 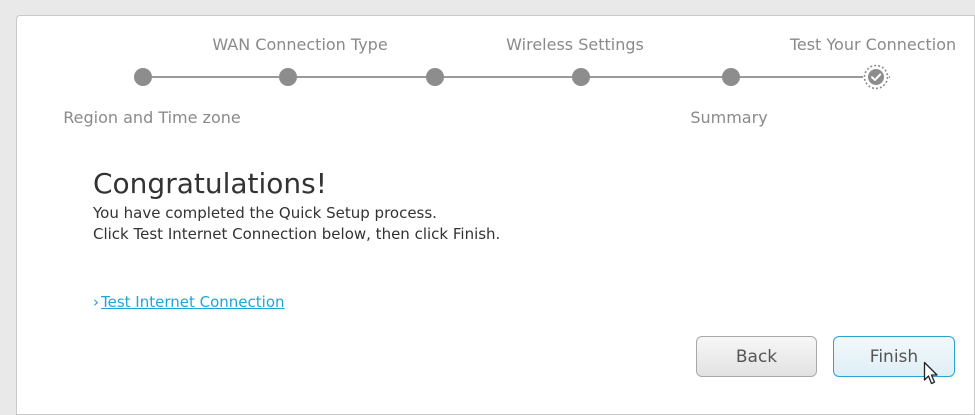 I want to click on step-label-wan-connection-type: WAN Connection Type, so click(x=300, y=44).